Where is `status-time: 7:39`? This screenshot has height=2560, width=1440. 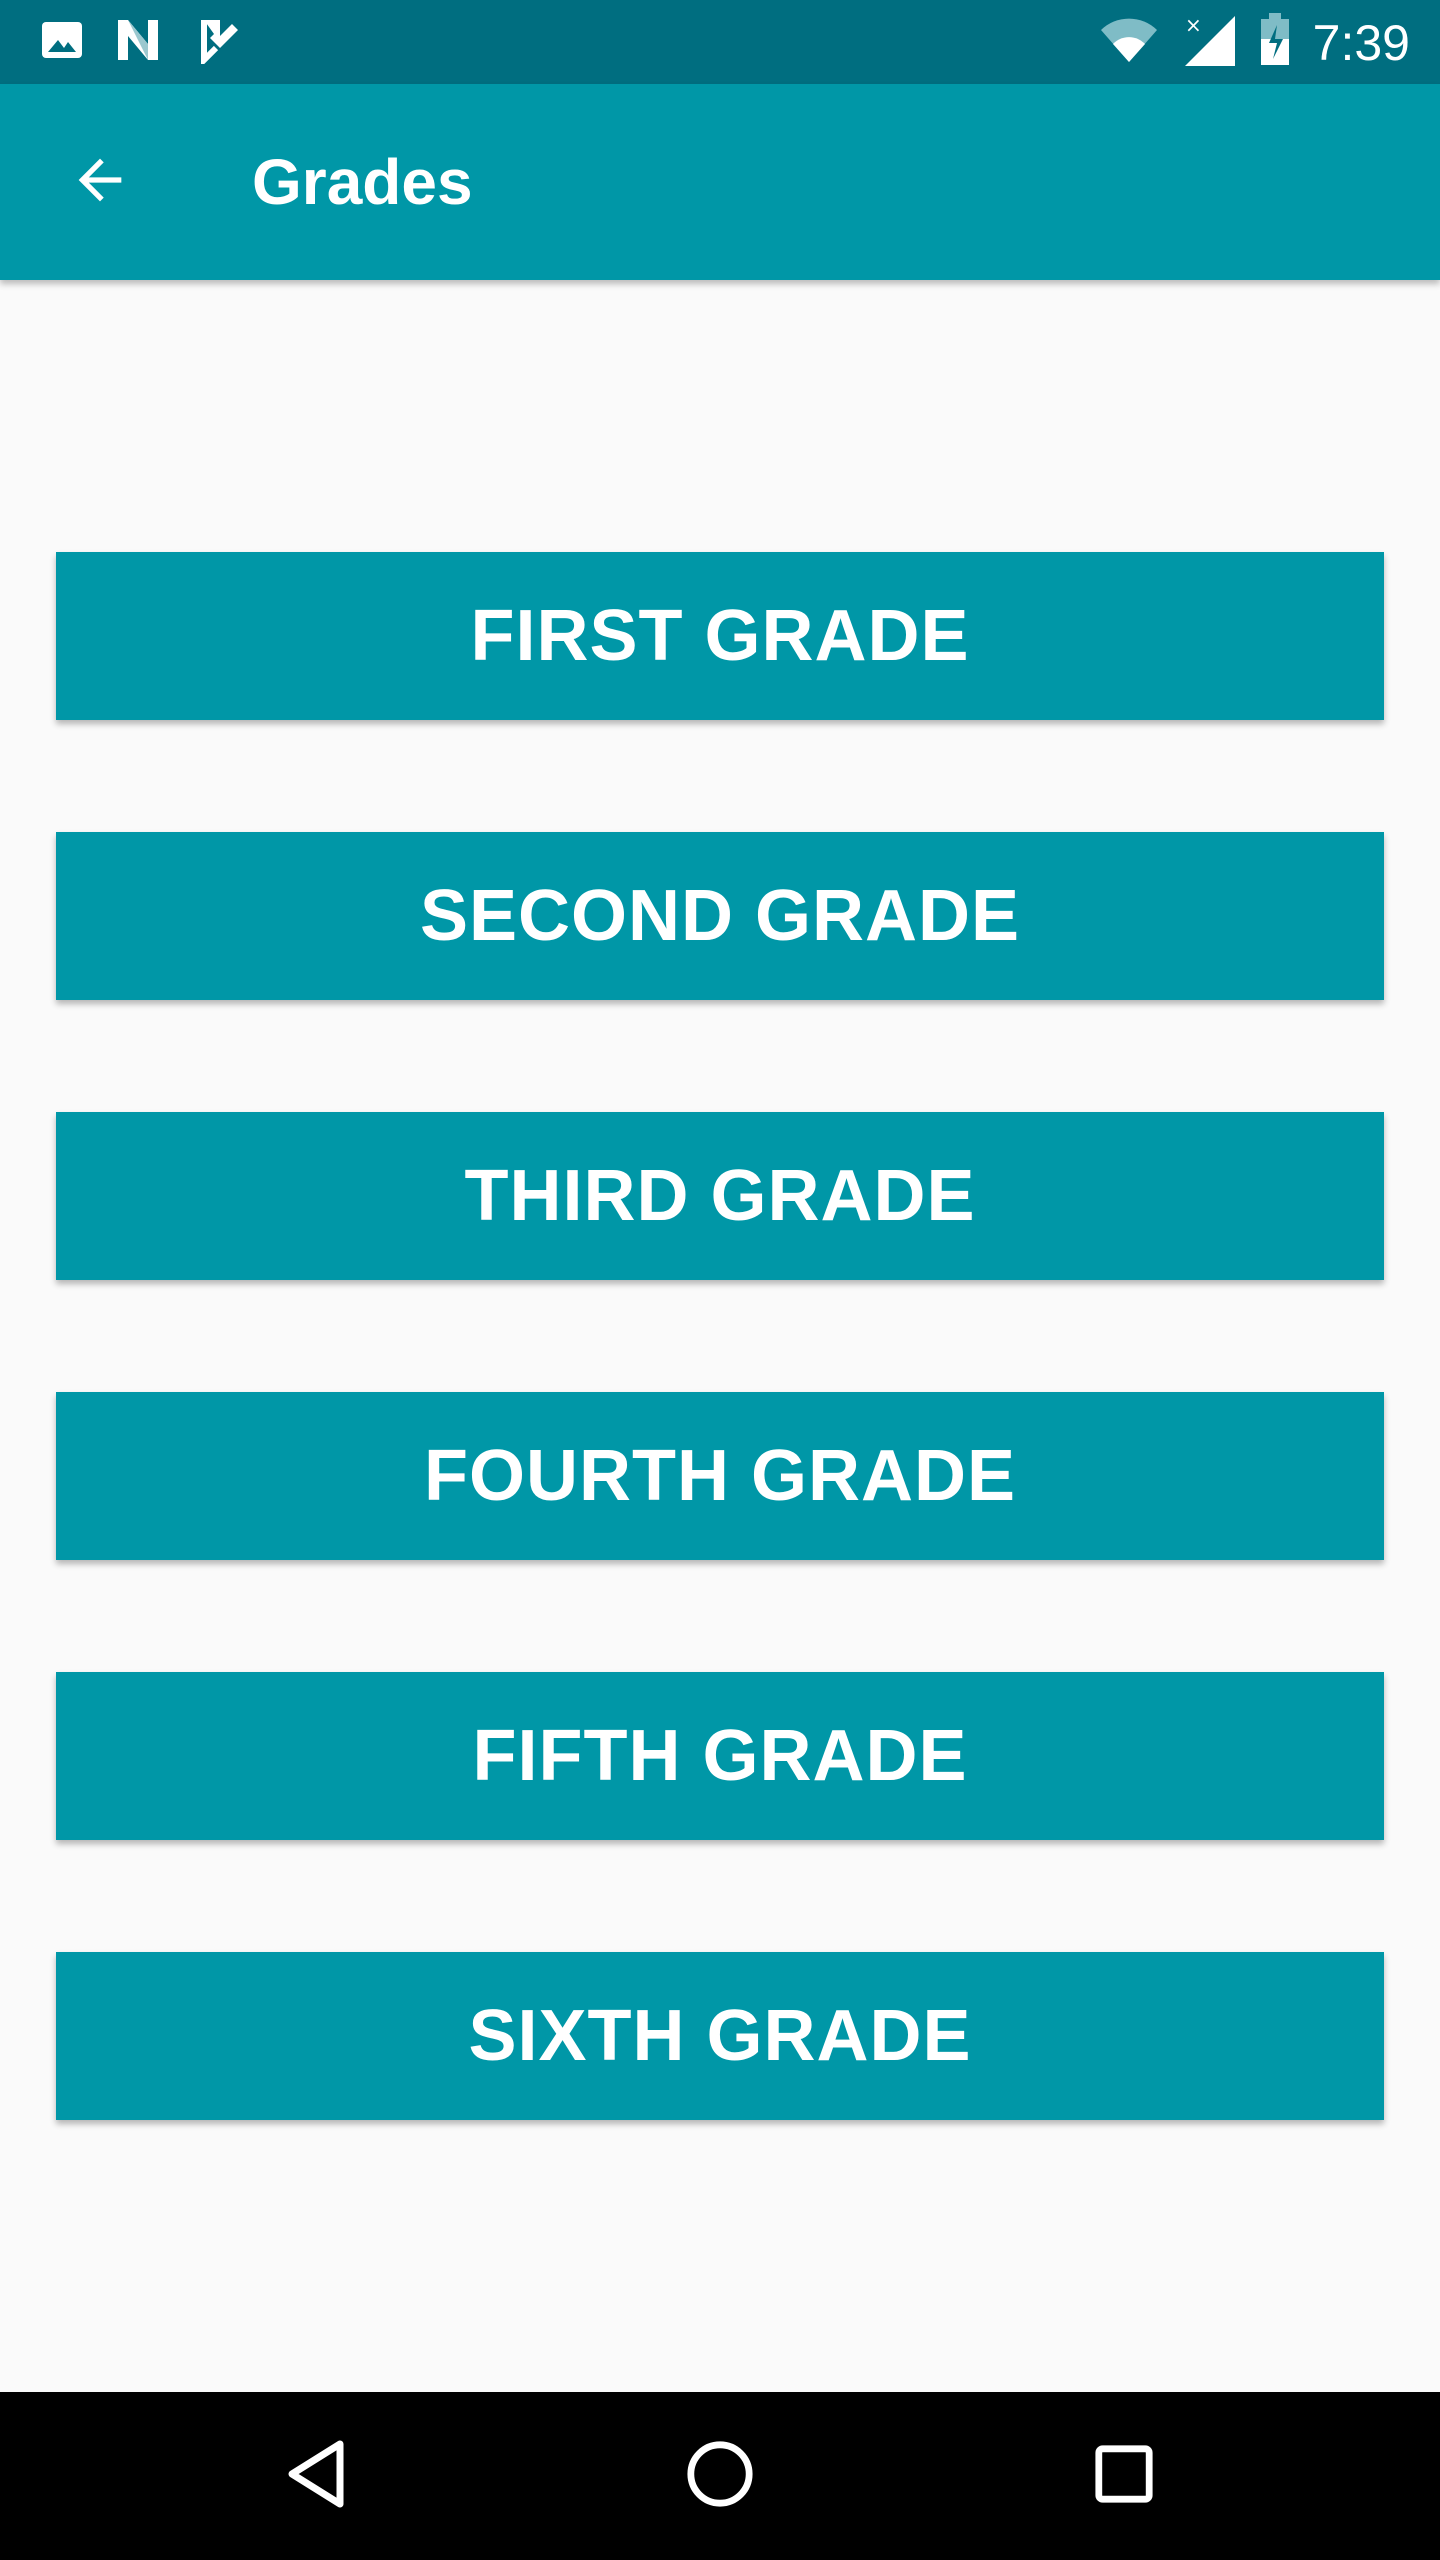
status-time: 7:39 is located at coordinates (1361, 42).